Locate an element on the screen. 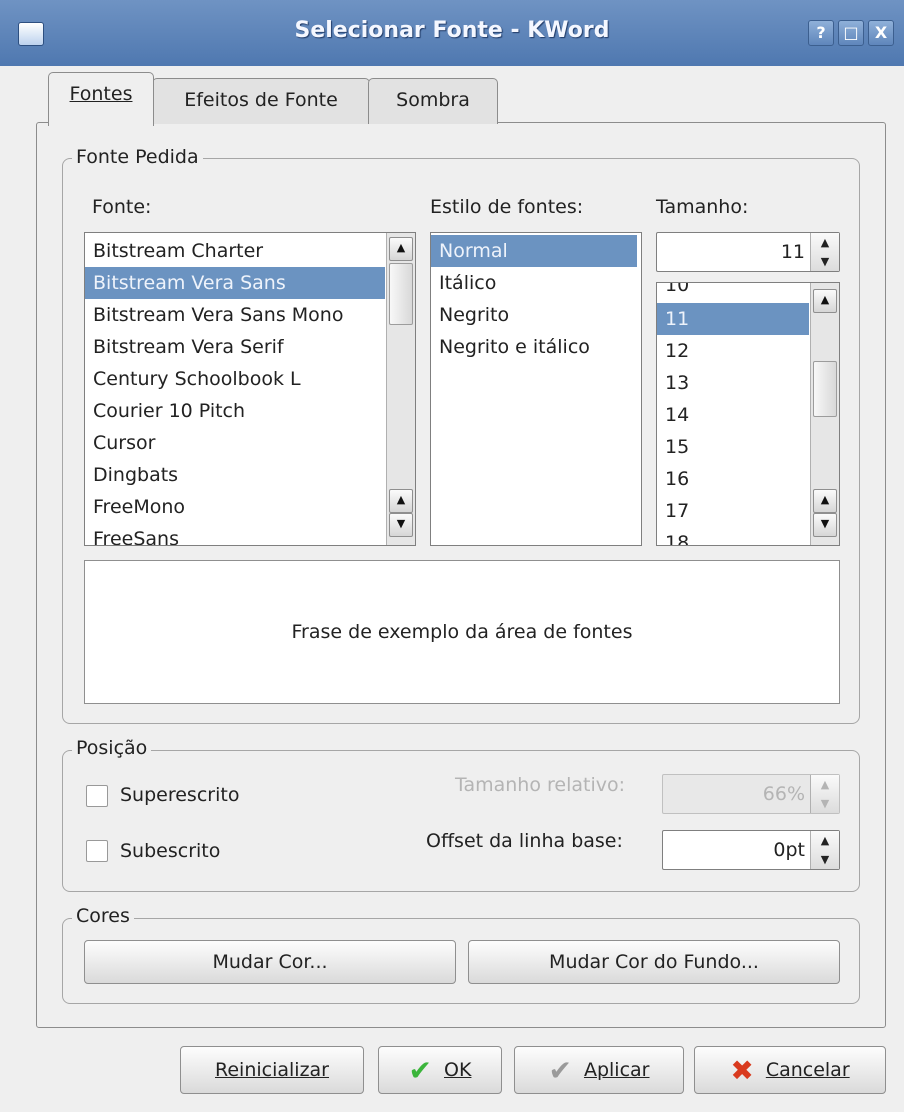 The height and width of the screenshot is (1112, 904). size-stepper: ▲ ▼ is located at coordinates (824, 252).